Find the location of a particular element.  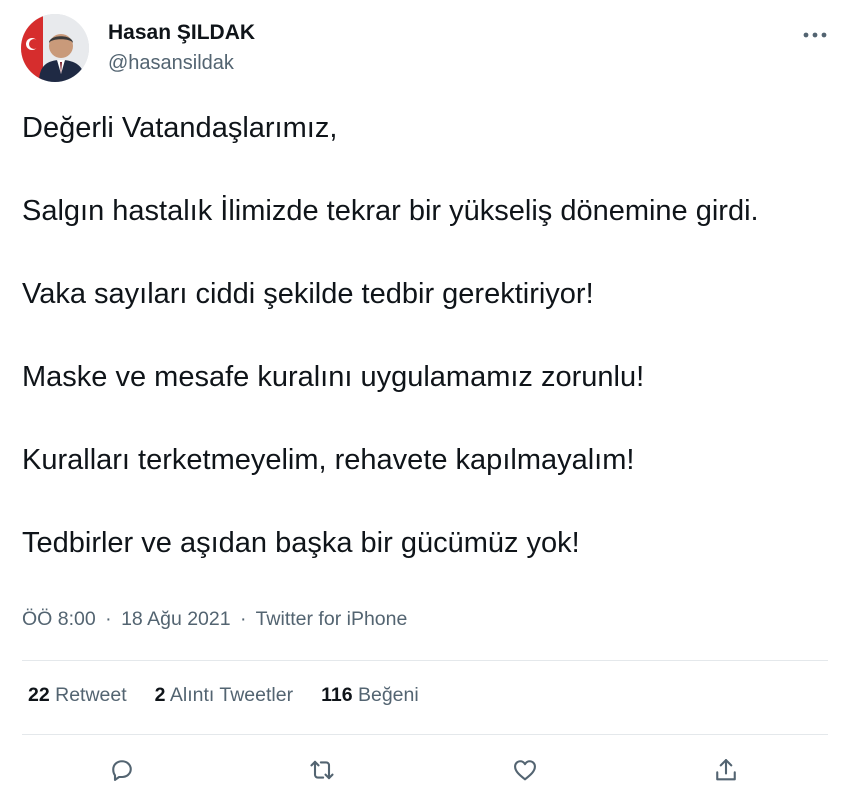

heart-icon is located at coordinates (525, 770).